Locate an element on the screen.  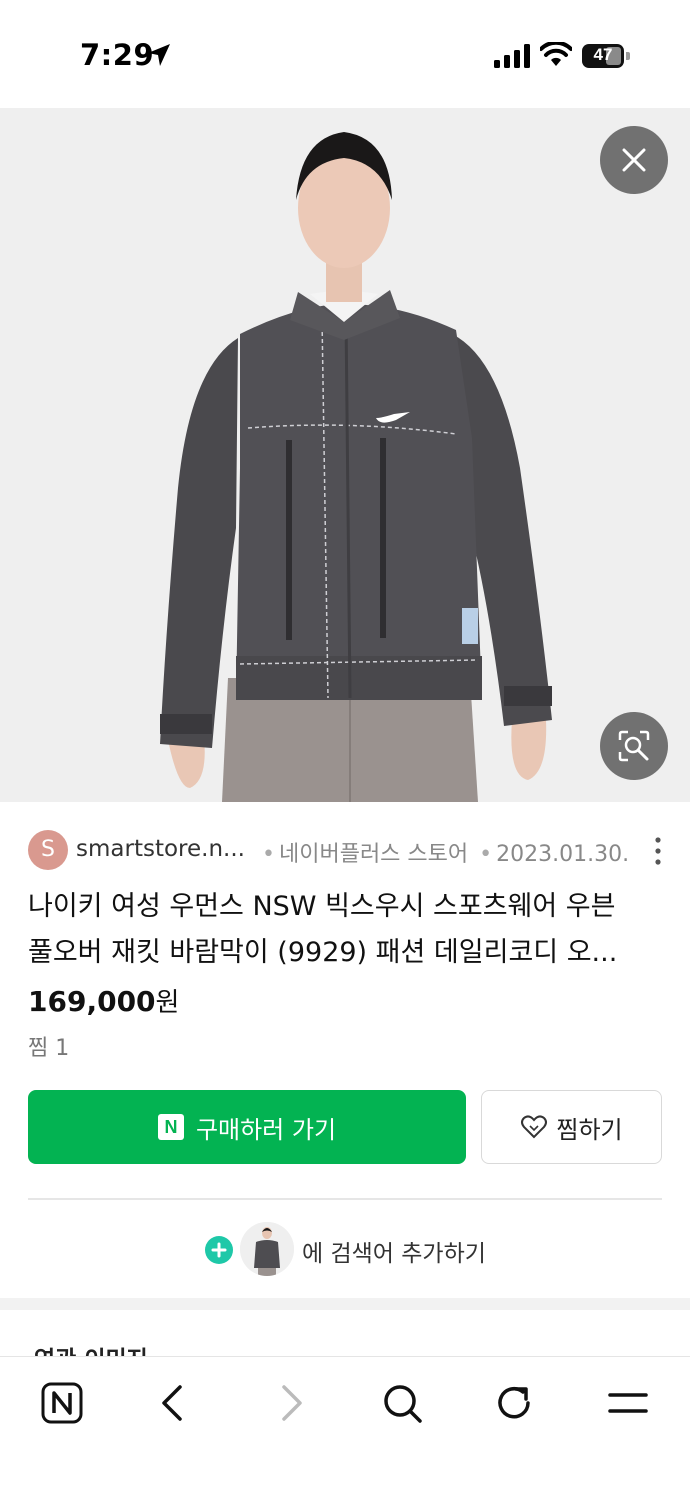
add-search-term-row: 에 검색어 추가하기 is located at coordinates (345, 1250).